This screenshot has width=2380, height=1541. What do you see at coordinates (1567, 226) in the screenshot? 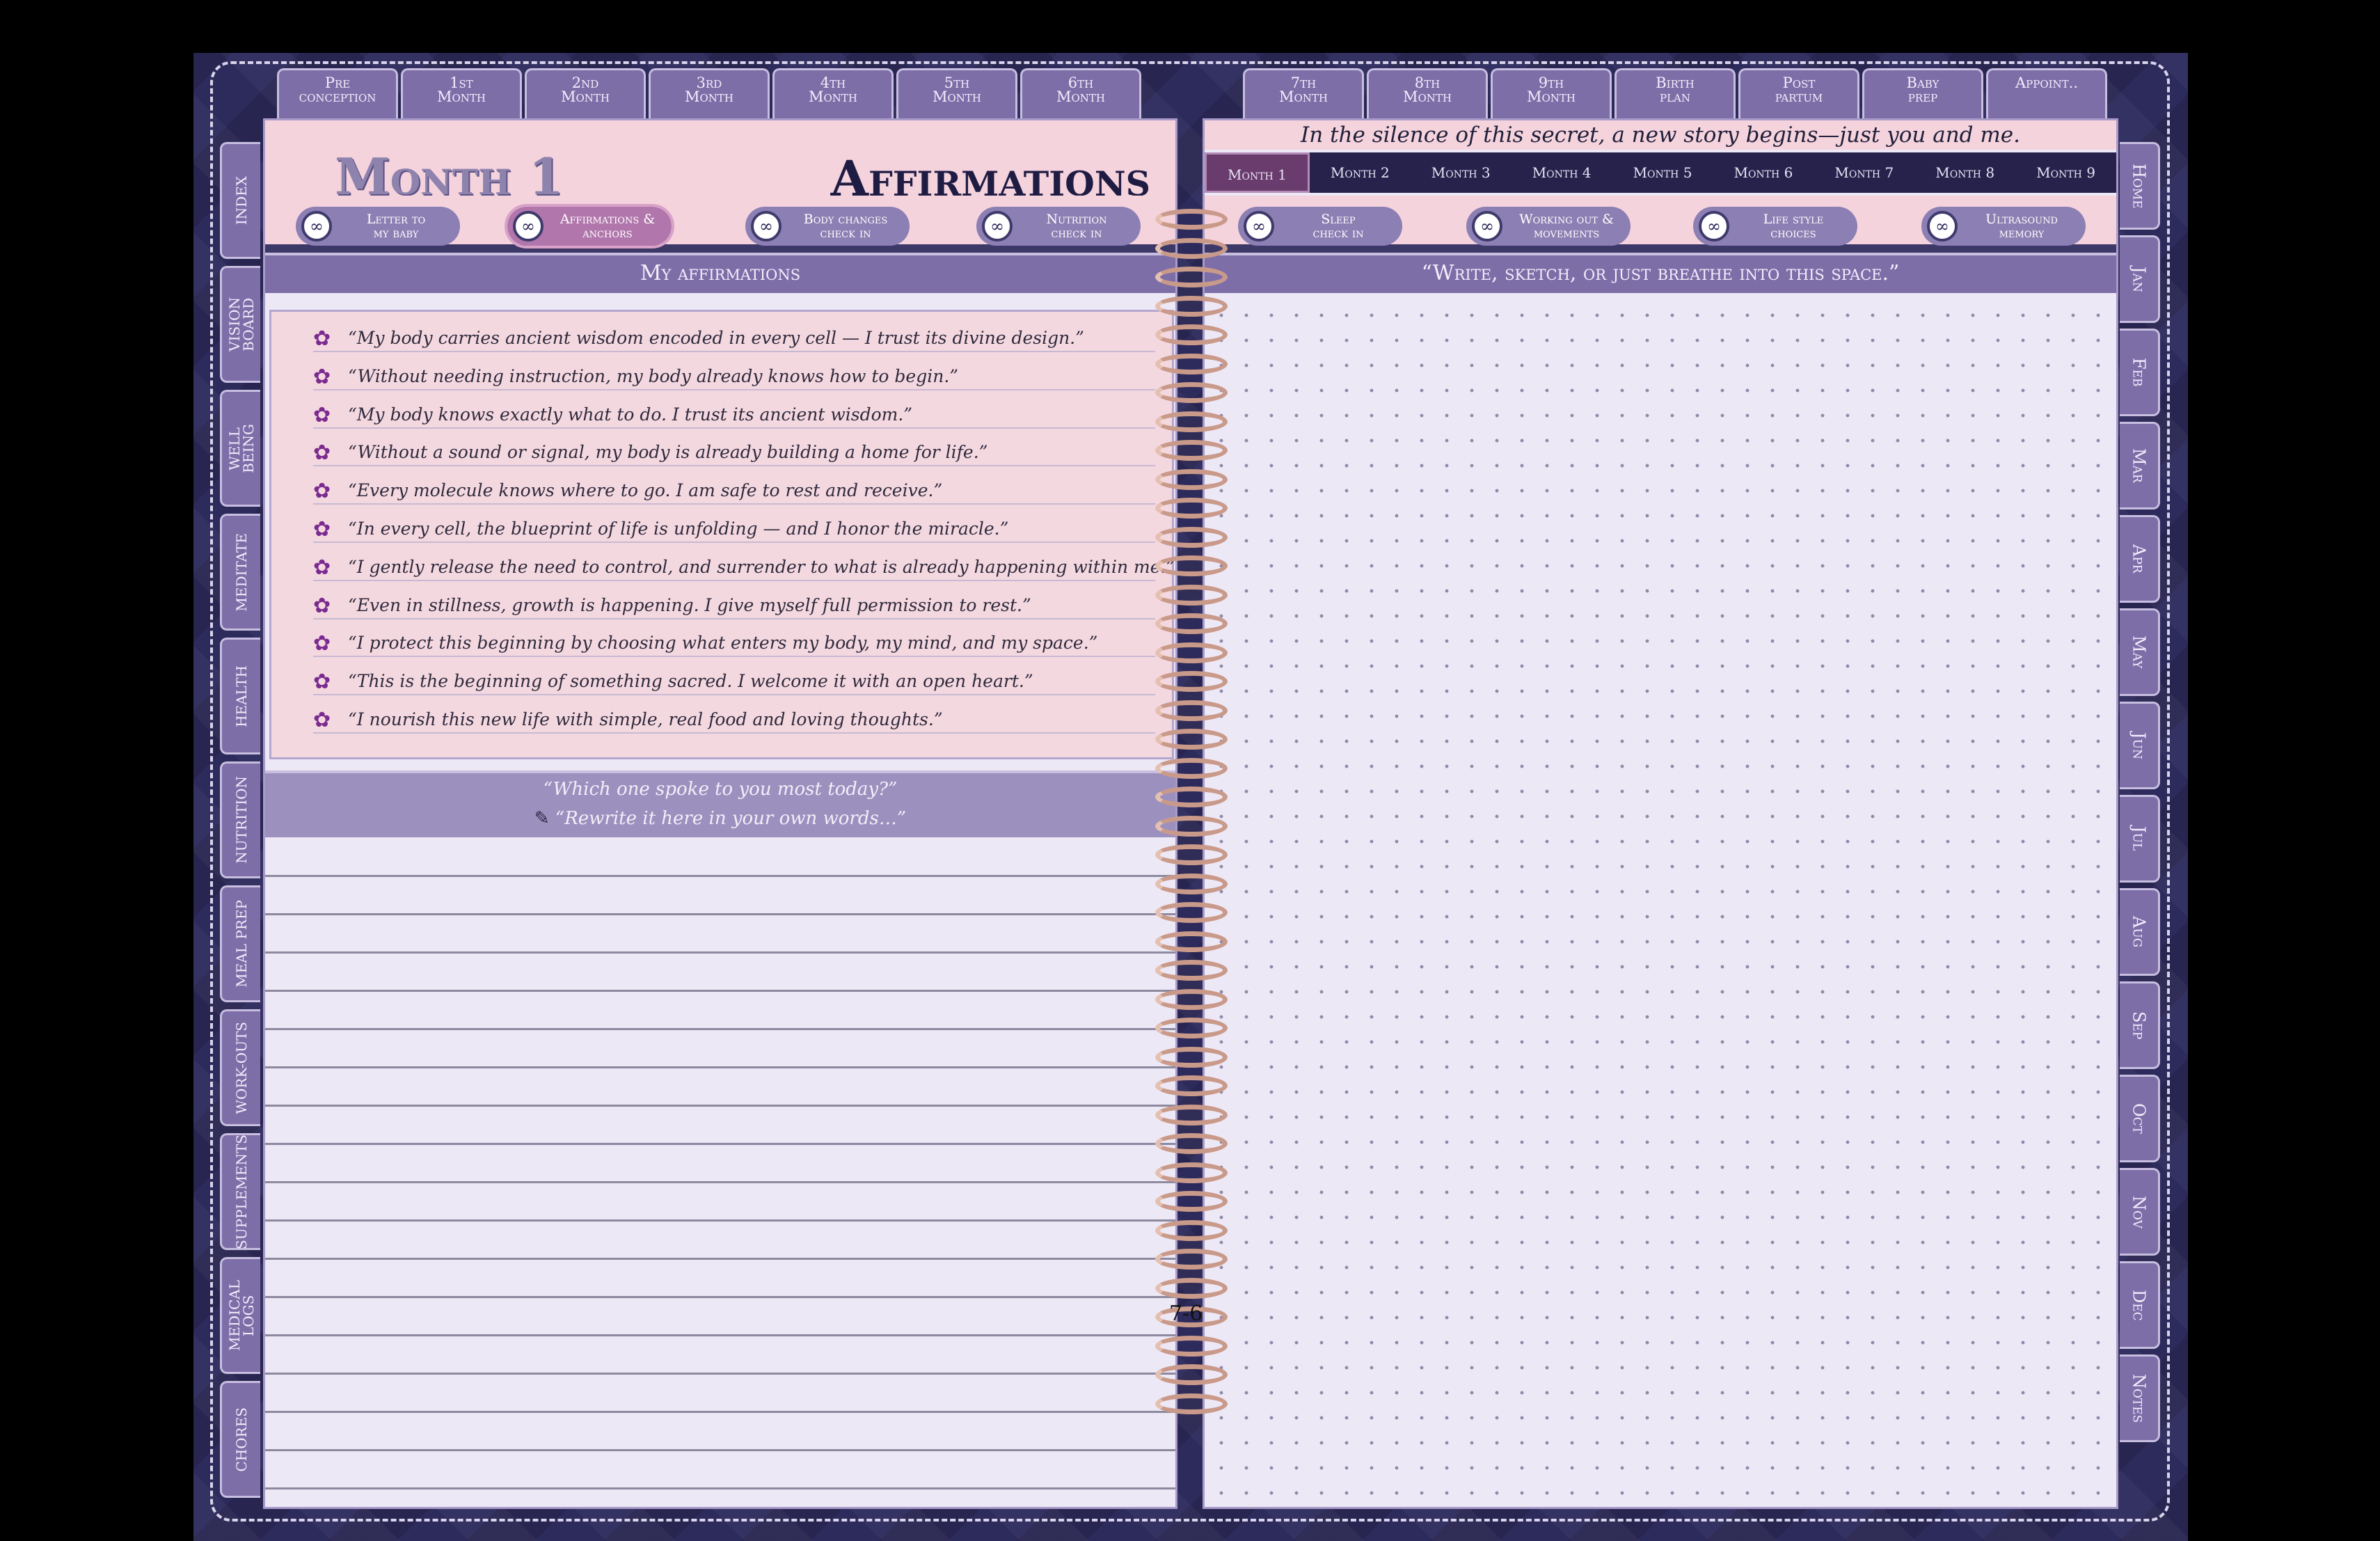
I see `link-label: Working out & movements` at bounding box center [1567, 226].